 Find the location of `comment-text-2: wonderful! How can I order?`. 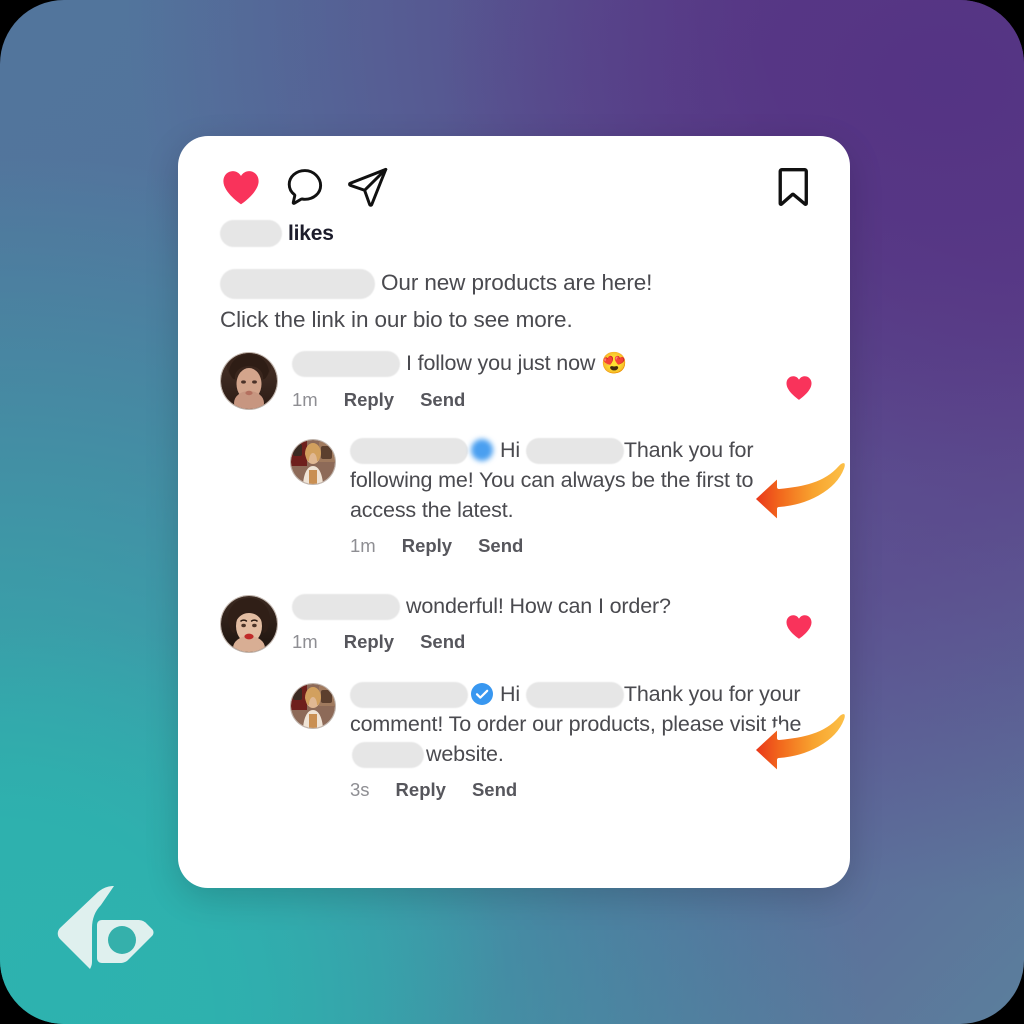

comment-text-2: wonderful! How can I order? is located at coordinates (551, 606).